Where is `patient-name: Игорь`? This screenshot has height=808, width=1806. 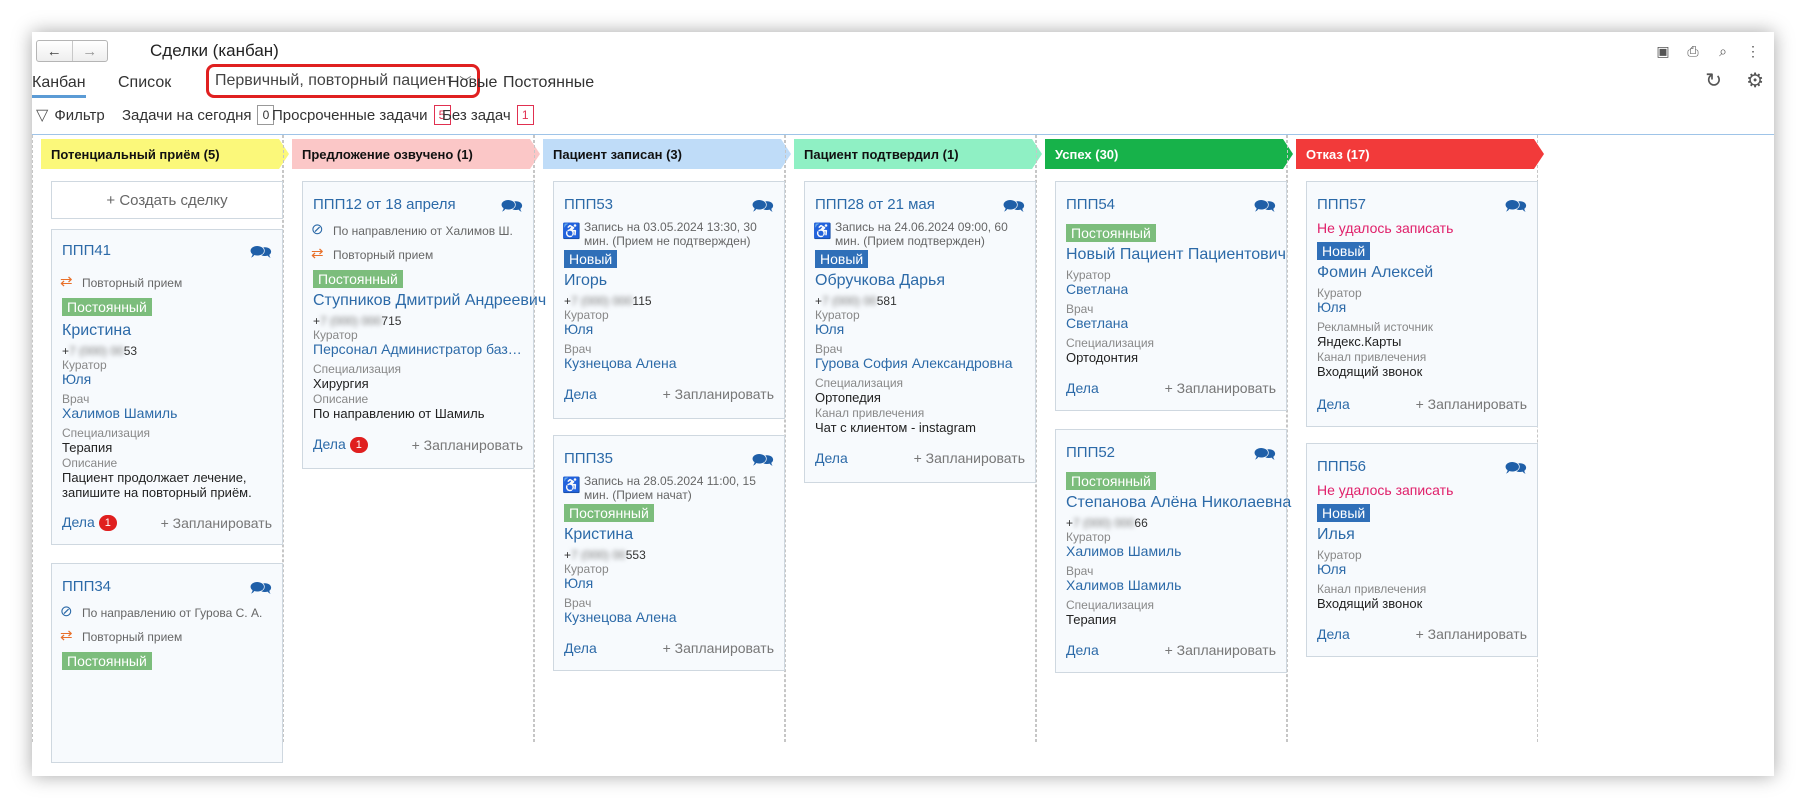
patient-name: Игорь is located at coordinates (585, 281).